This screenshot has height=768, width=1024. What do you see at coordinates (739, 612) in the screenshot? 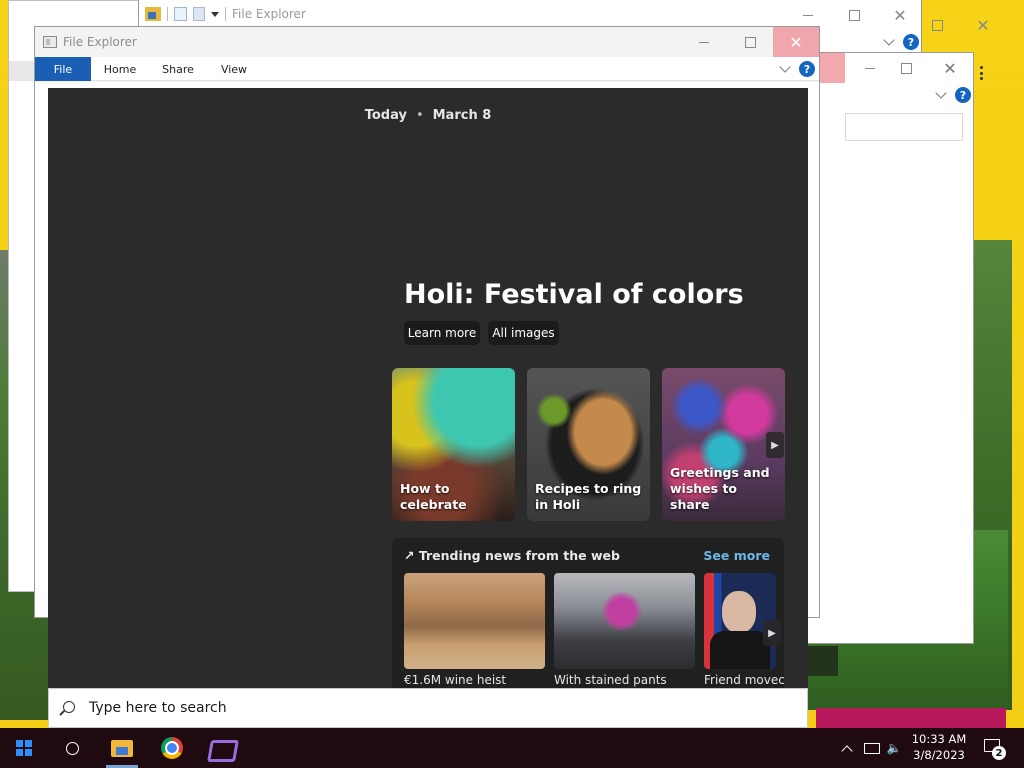
I see `news-photo-face` at bounding box center [739, 612].